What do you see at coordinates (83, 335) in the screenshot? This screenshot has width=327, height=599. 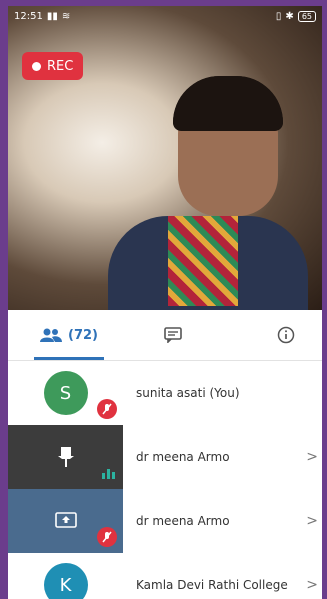 I see `participant-count: (72)` at bounding box center [83, 335].